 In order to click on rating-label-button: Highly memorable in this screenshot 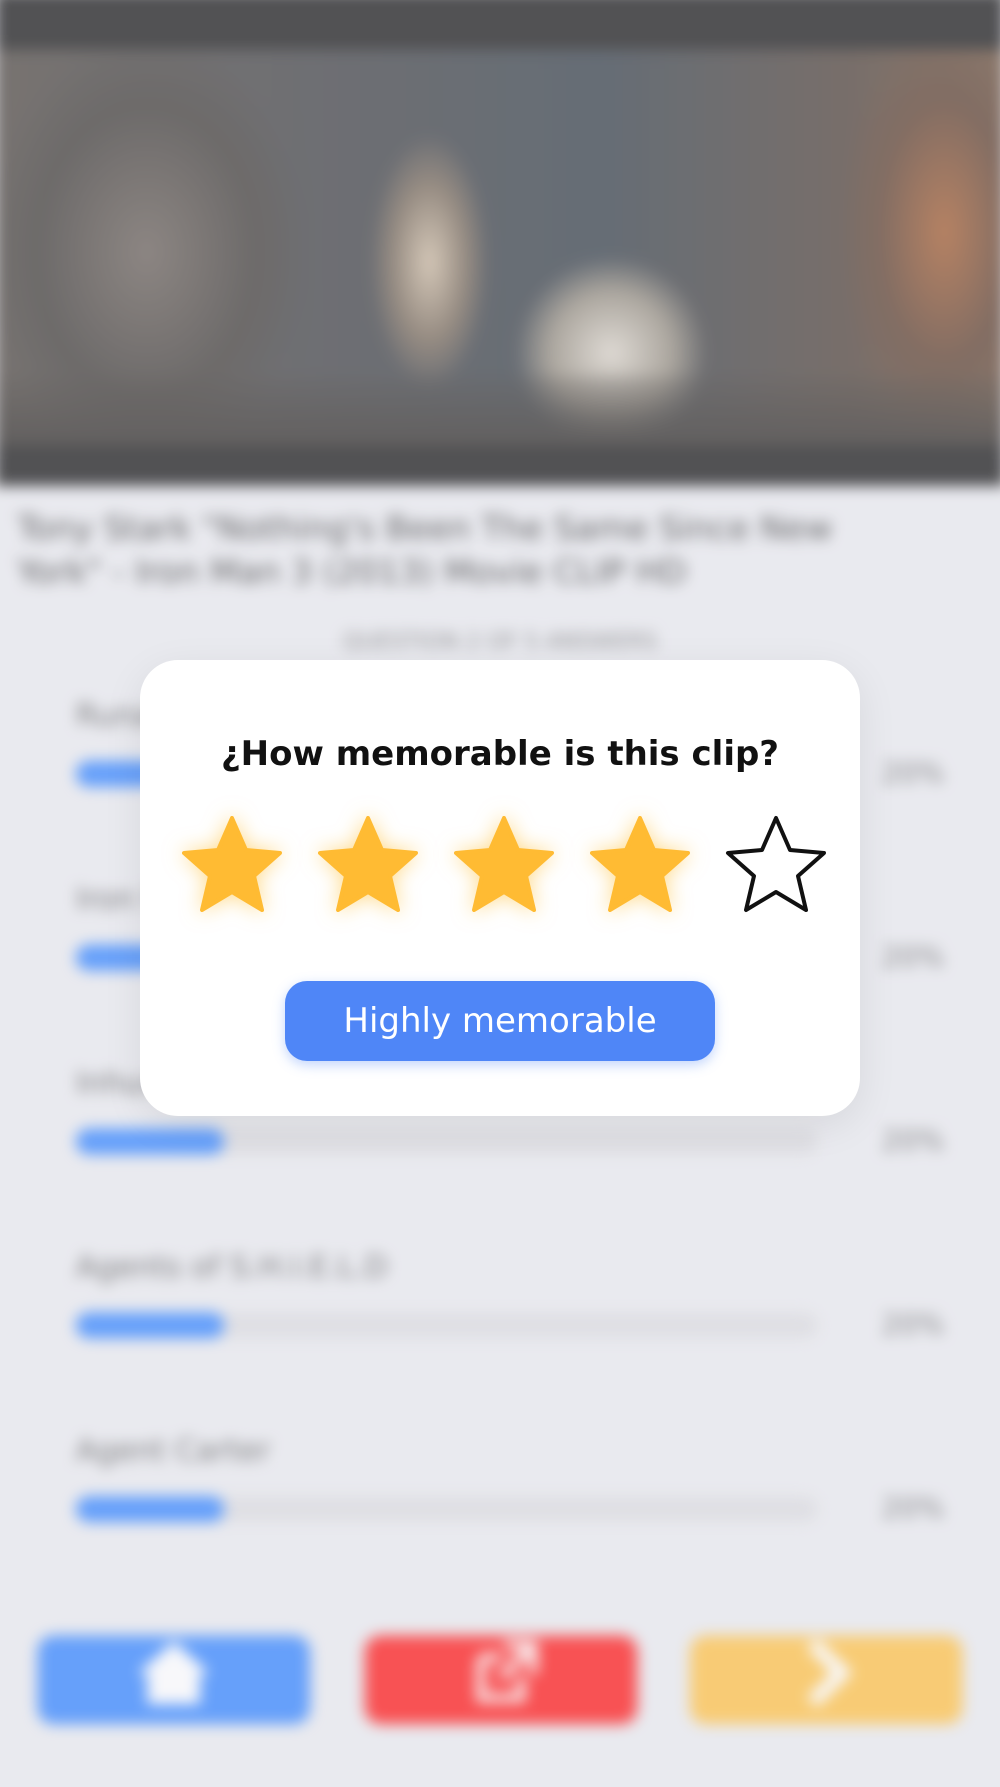, I will do `click(500, 1021)`.